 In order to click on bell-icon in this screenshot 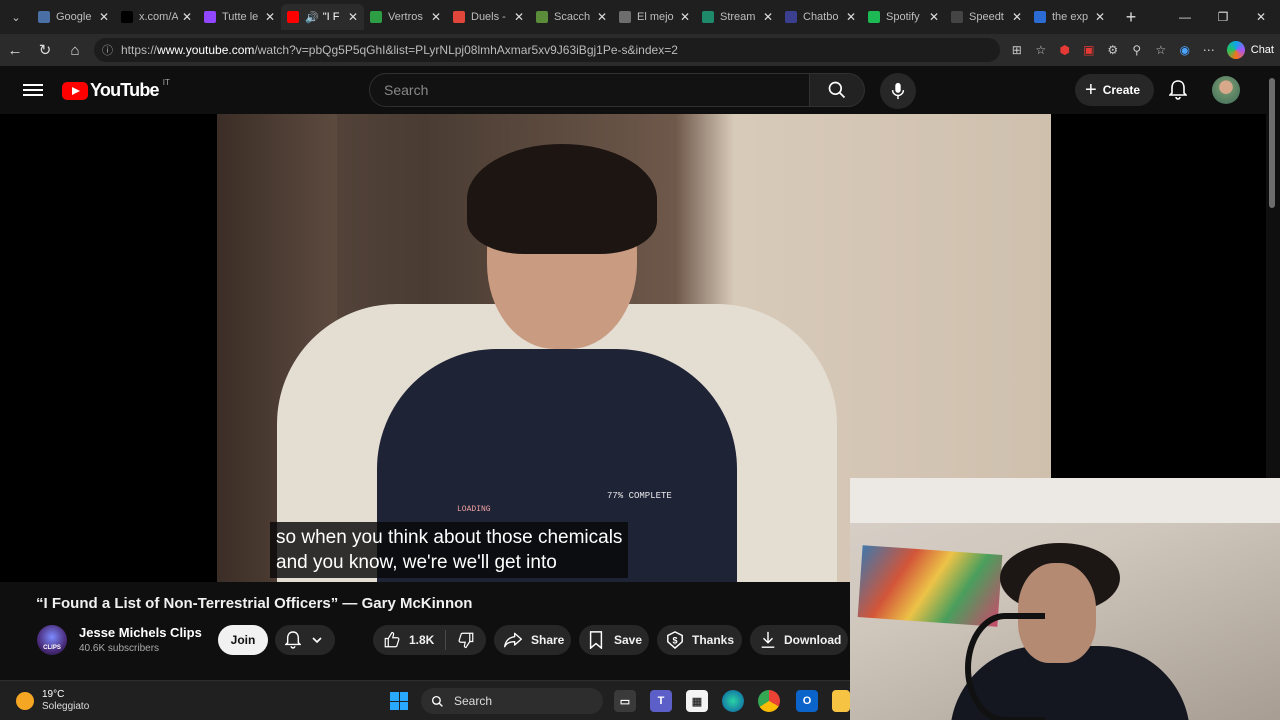, I will do `click(293, 640)`.